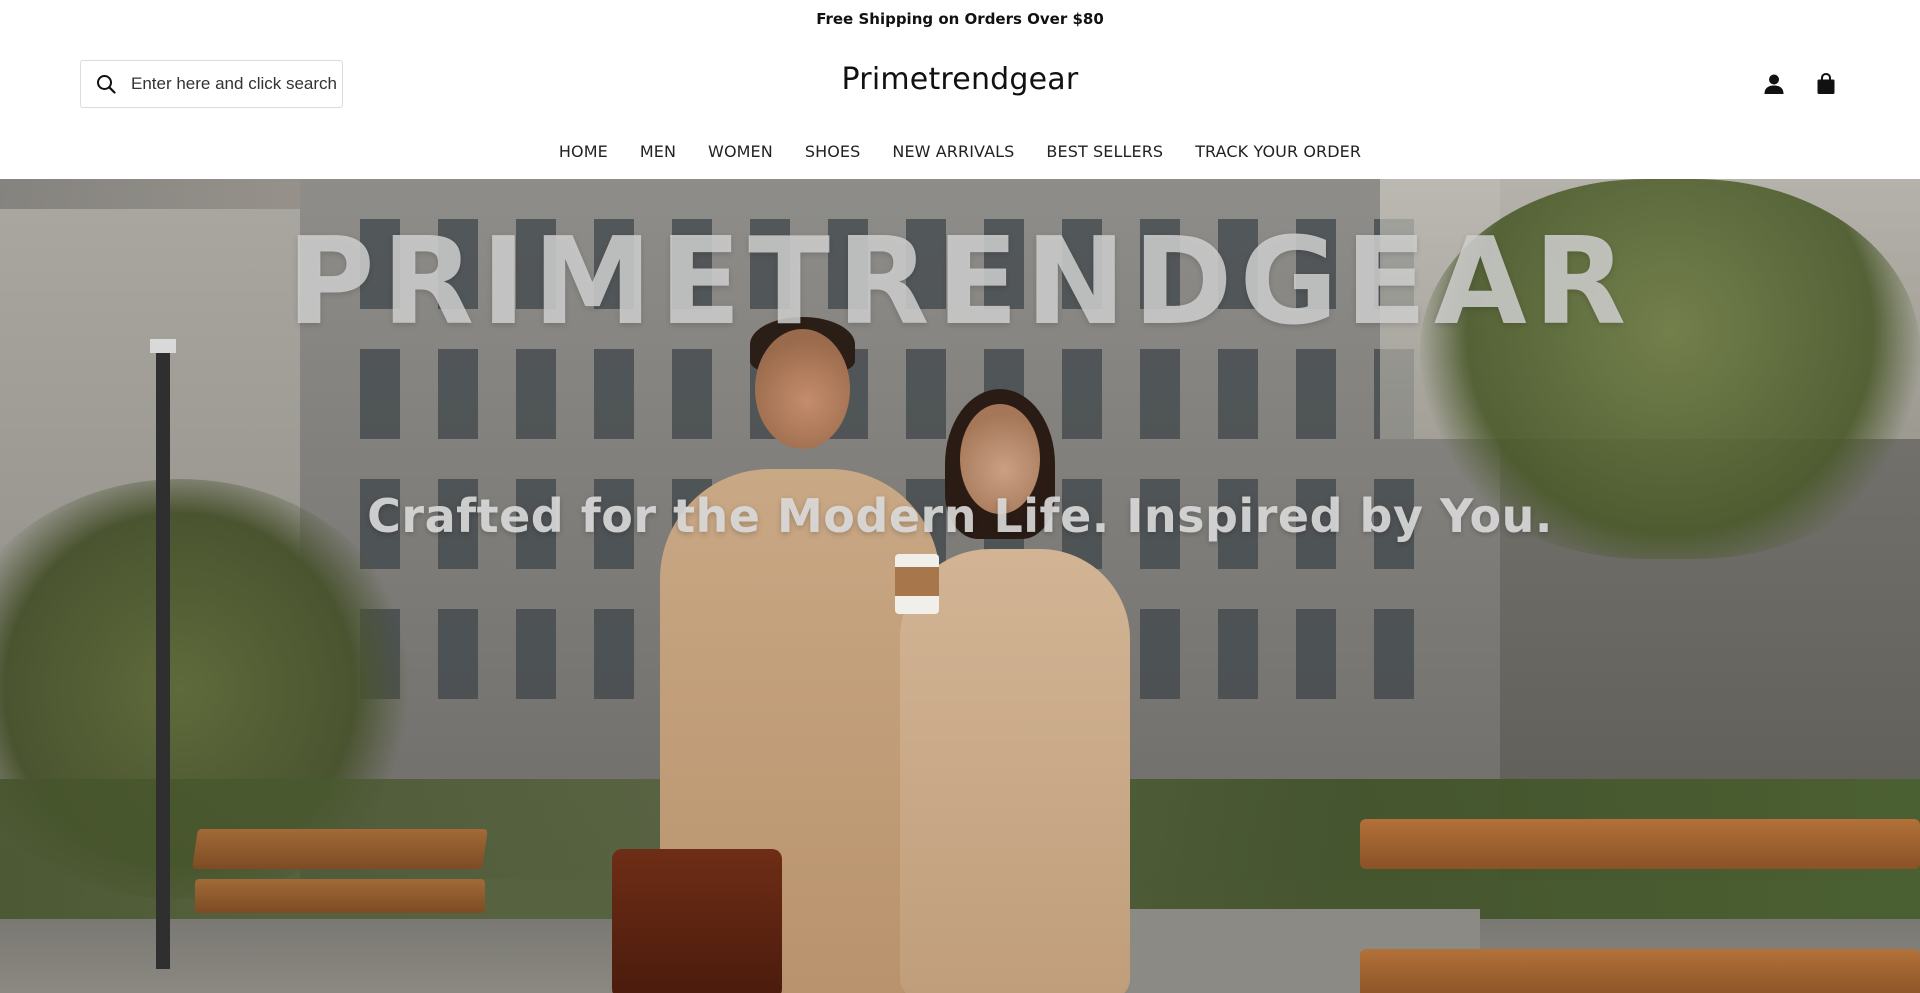 The height and width of the screenshot is (993, 1920). I want to click on announcement-bar: Free Shipping on Orders Over $80, so click(960, 19).